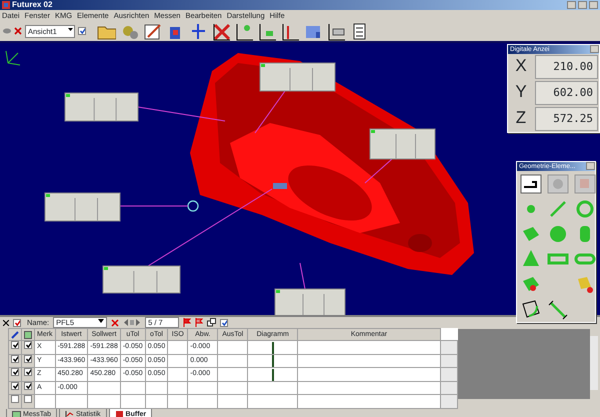 The height and width of the screenshot is (417, 600). I want to click on apply-checkbox, so click(82, 31).